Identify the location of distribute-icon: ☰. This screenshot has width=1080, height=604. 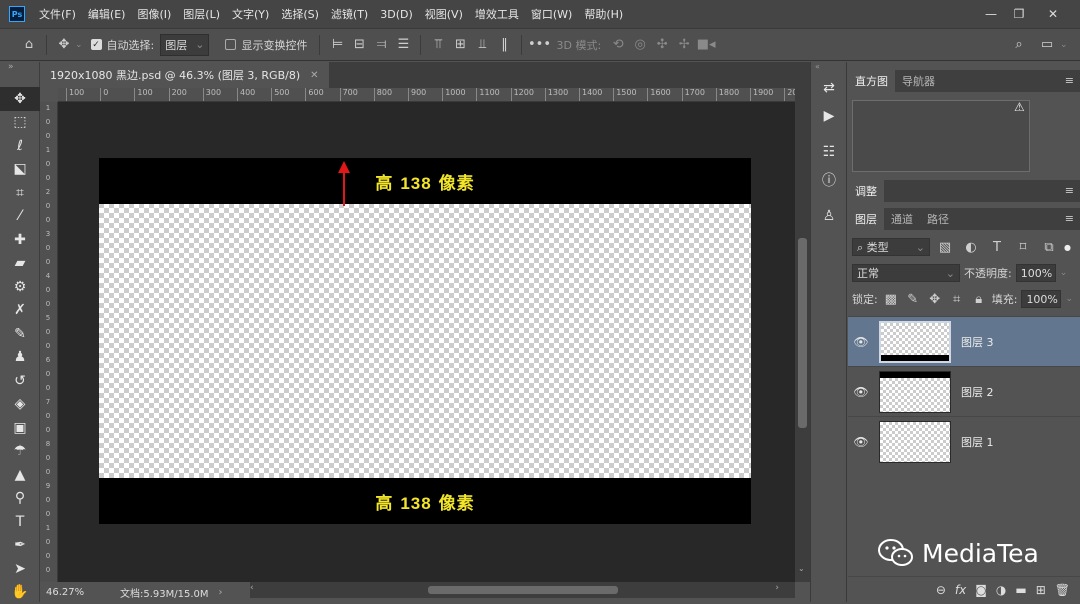
(403, 45).